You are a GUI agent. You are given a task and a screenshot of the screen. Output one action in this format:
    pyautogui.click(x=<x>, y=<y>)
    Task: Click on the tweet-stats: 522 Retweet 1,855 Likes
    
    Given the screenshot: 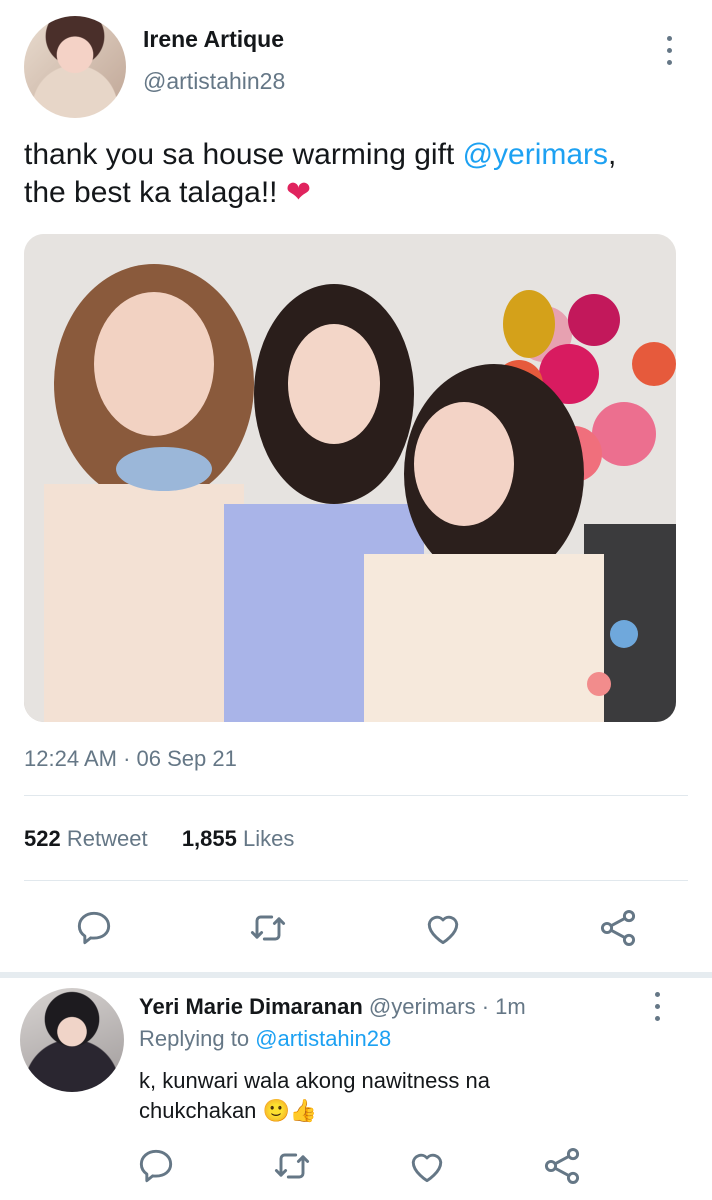 What is the action you would take?
    pyautogui.click(x=159, y=839)
    